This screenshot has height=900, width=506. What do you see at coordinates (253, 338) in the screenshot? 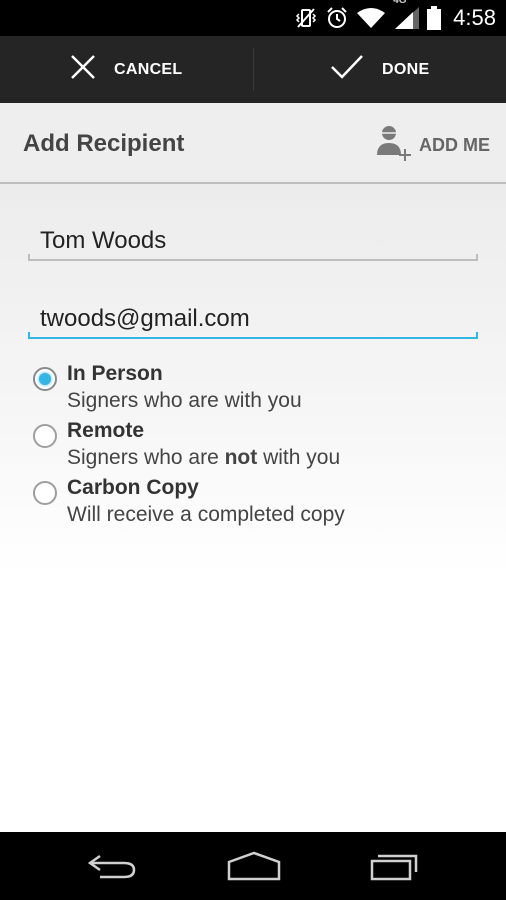
I see `email-underline` at bounding box center [253, 338].